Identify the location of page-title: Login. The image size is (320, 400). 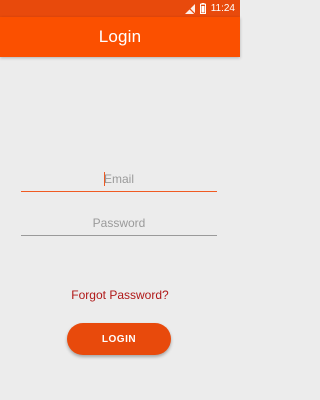
(120, 36).